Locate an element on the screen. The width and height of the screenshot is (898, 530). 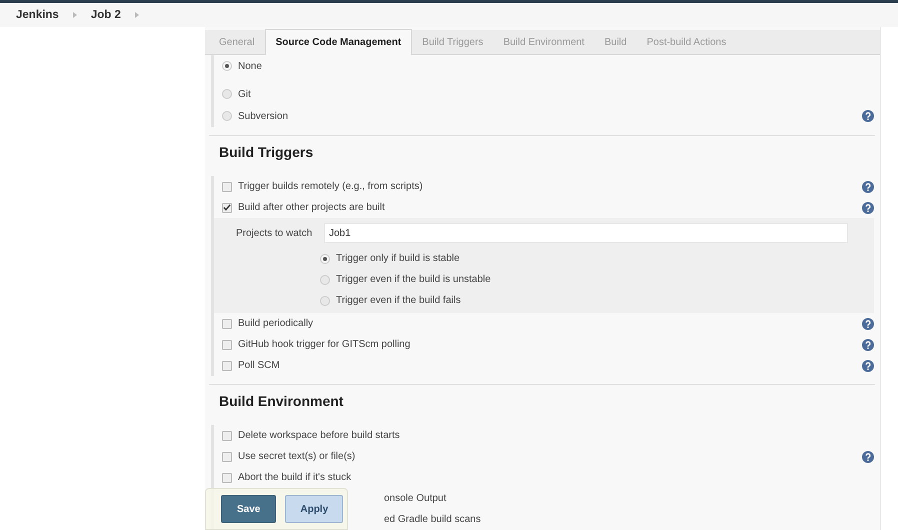
apply-button: Apply is located at coordinates (314, 509).